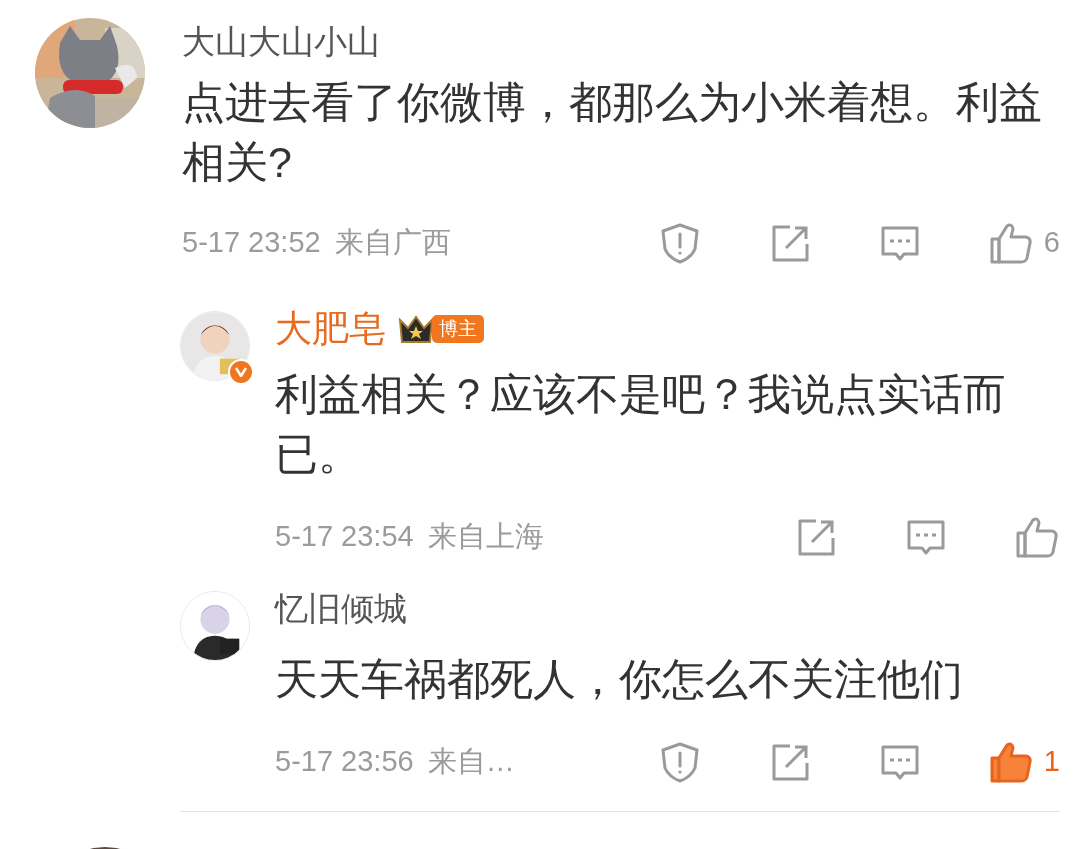  Describe the element at coordinates (1051, 762) in the screenshot. I see `like-count: 1` at that location.